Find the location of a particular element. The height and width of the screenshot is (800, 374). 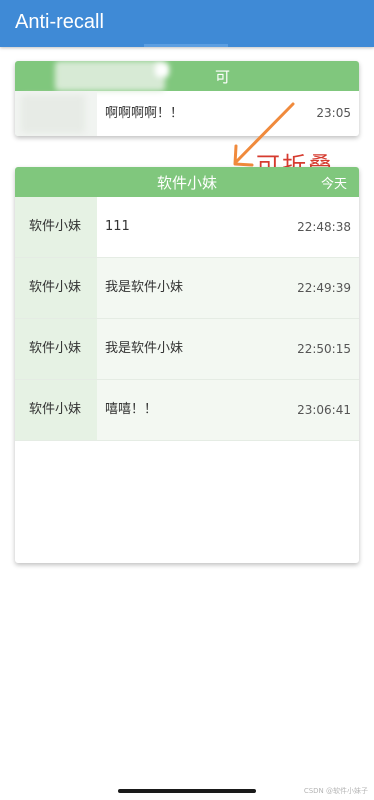

card-title: 软件小妹 is located at coordinates (186, 183).